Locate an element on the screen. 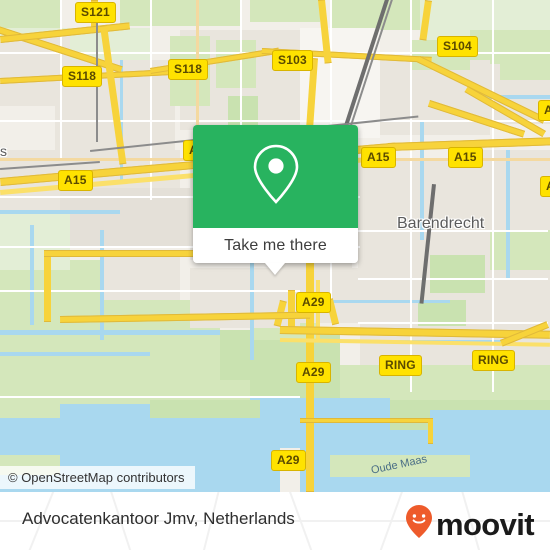  moovit-wordmark: moovit is located at coordinates (485, 524).